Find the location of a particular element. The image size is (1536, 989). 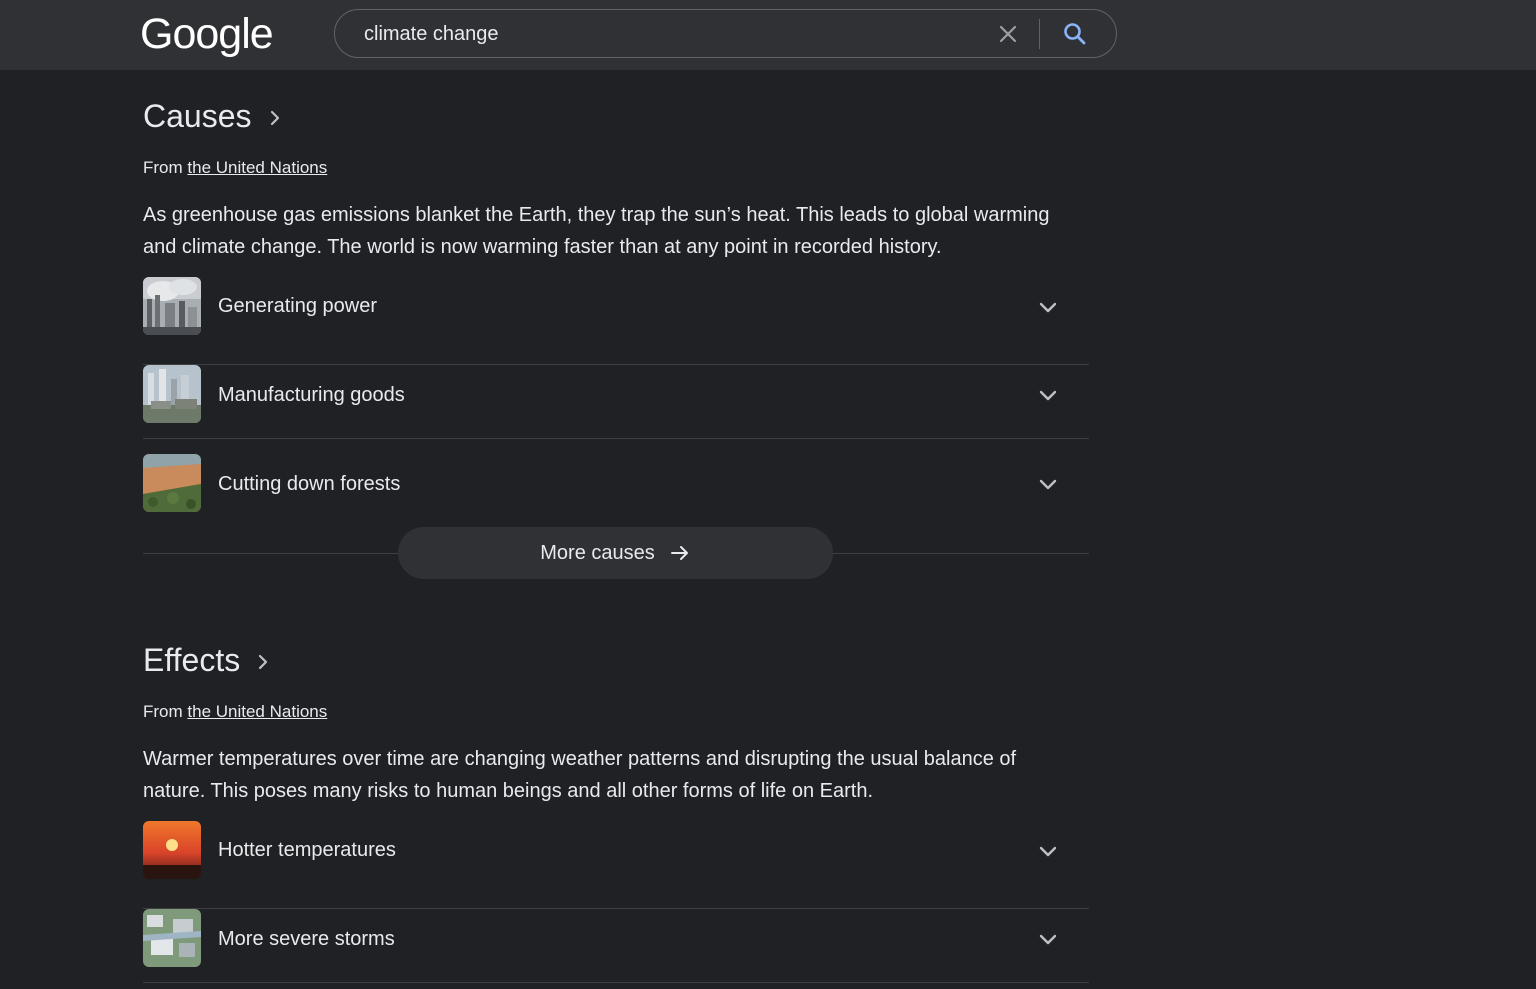

effects-heading: Effects is located at coordinates (207, 660).